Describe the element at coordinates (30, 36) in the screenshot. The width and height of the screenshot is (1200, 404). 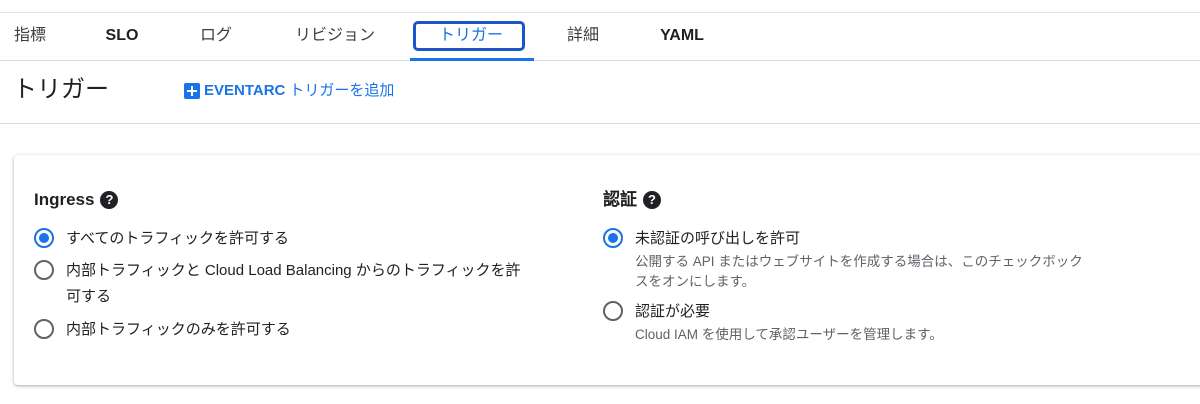
I see `tab-metrics: 指標` at that location.